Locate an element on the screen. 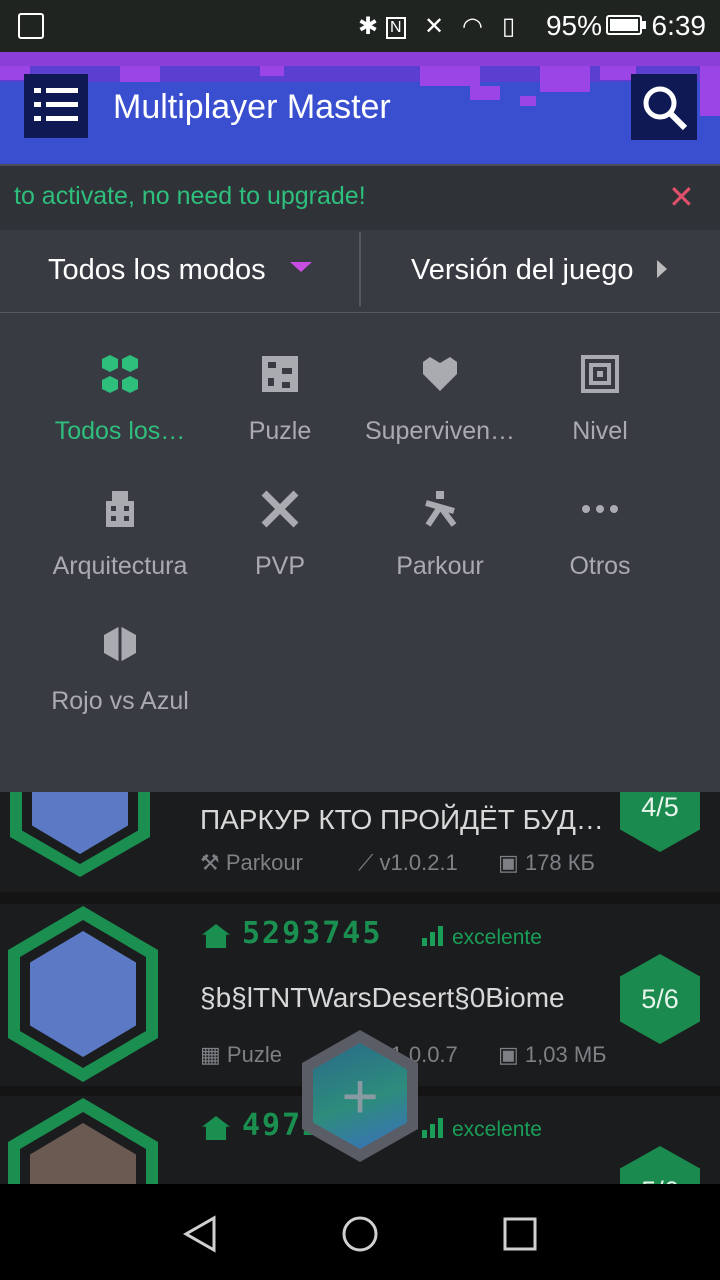  search-icon is located at coordinates (665, 108).